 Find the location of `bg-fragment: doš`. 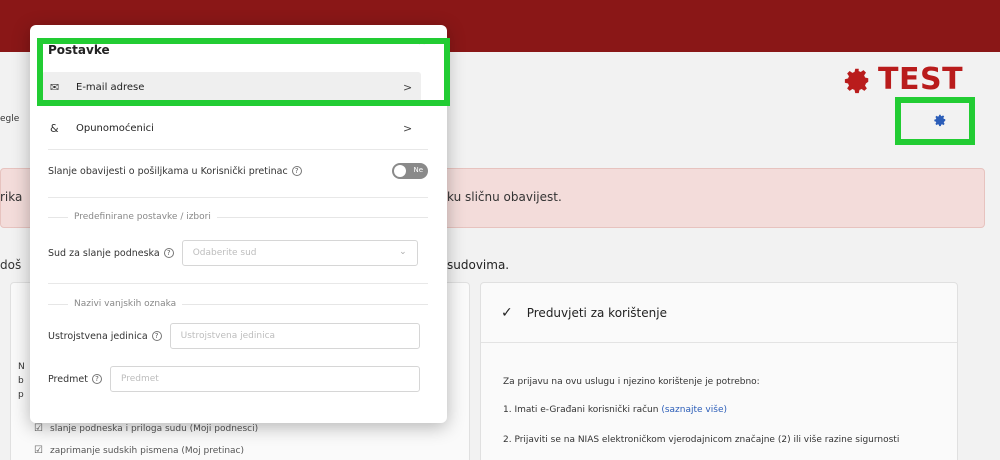

bg-fragment: doš is located at coordinates (11, 265).